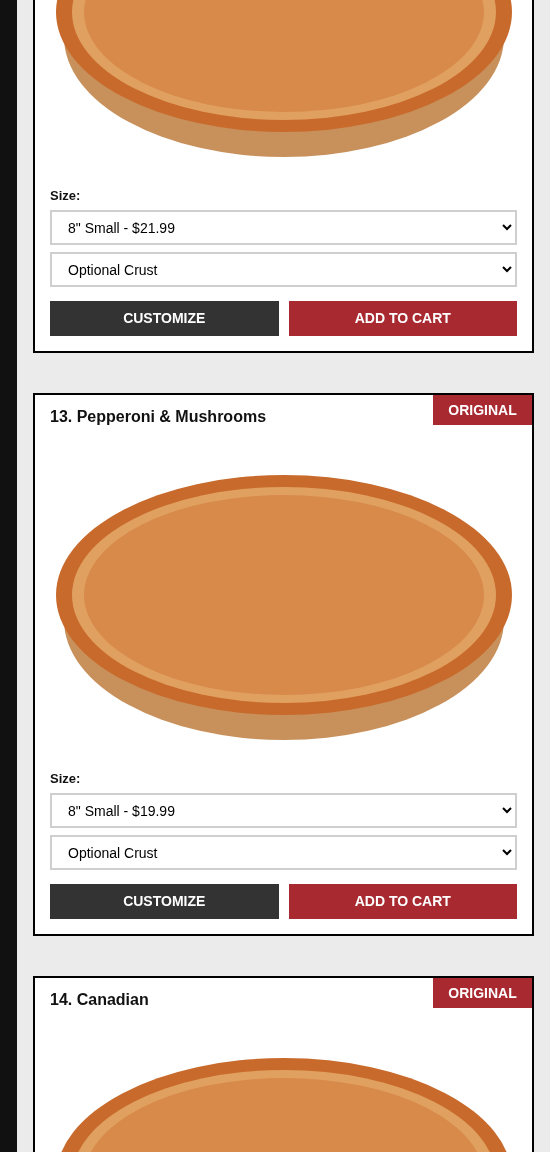 This screenshot has height=1152, width=550. What do you see at coordinates (99, 1000) in the screenshot?
I see `product-title: 14. Canadian` at bounding box center [99, 1000].